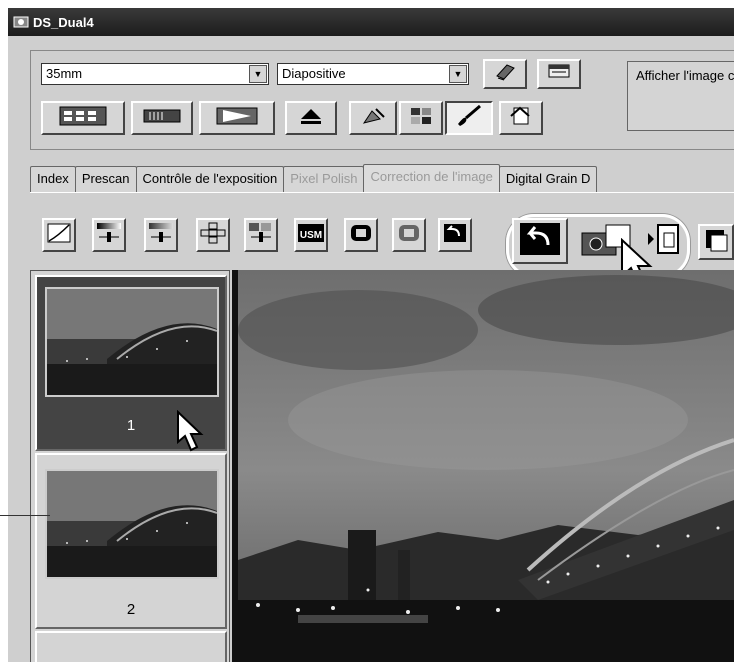 The width and height of the screenshot is (734, 662). I want to click on save-icon, so click(716, 242).